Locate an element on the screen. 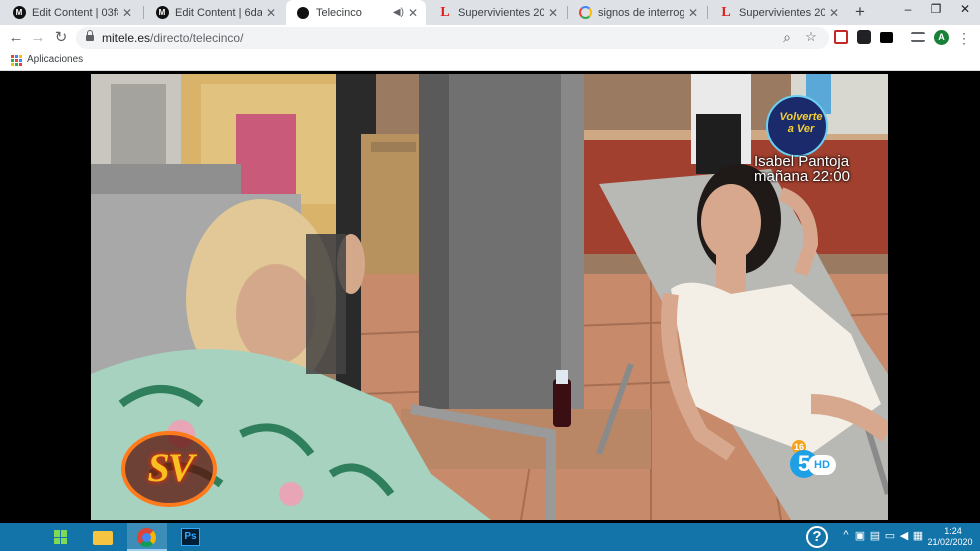 Image resolution: width=980 pixels, height=551 pixels. promo-logo-text: Volverte a Ver is located at coordinates (801, 123).